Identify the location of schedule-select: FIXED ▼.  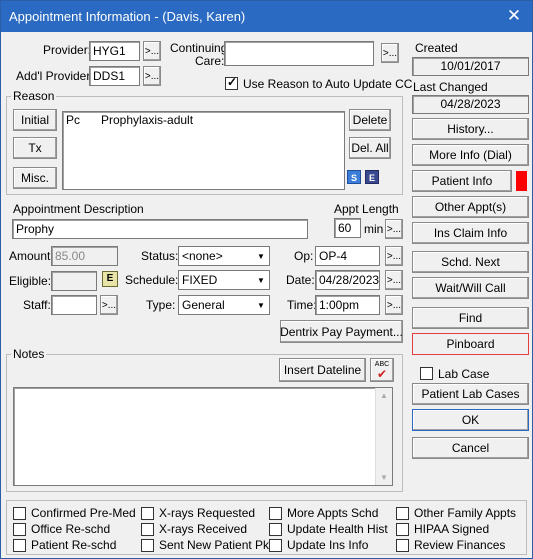
(224, 280).